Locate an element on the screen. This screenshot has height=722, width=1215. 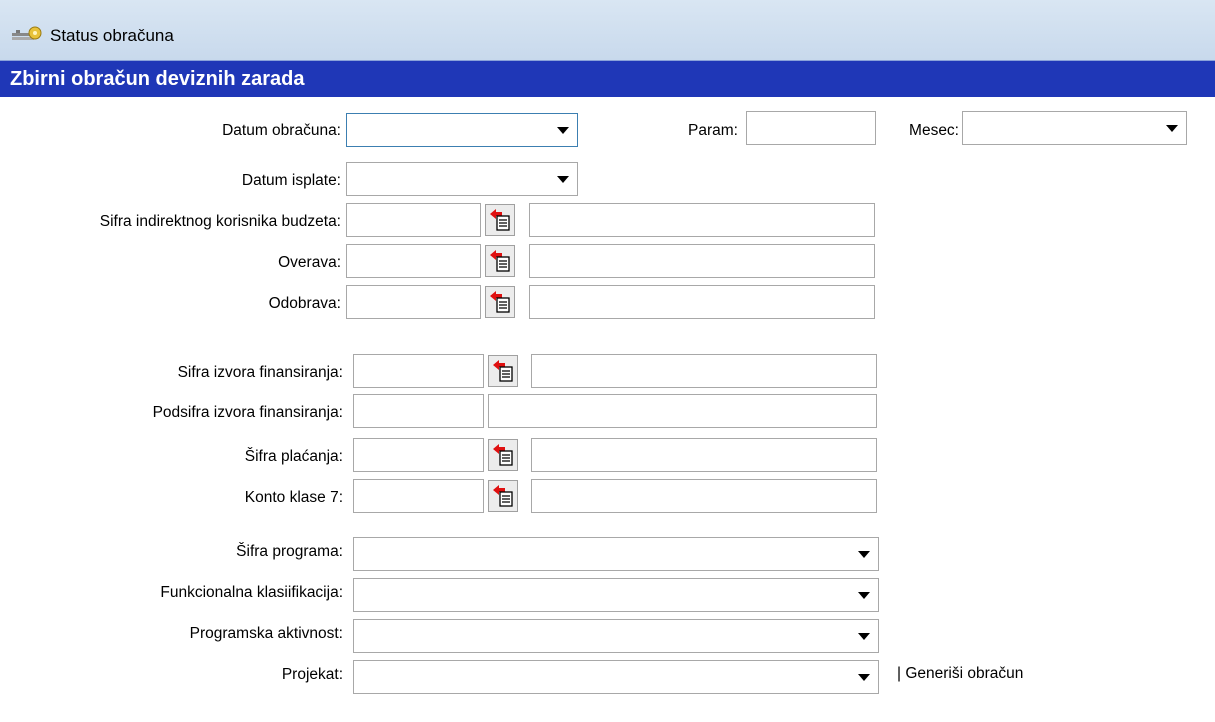
datum-obracuna-combo is located at coordinates (462, 130).